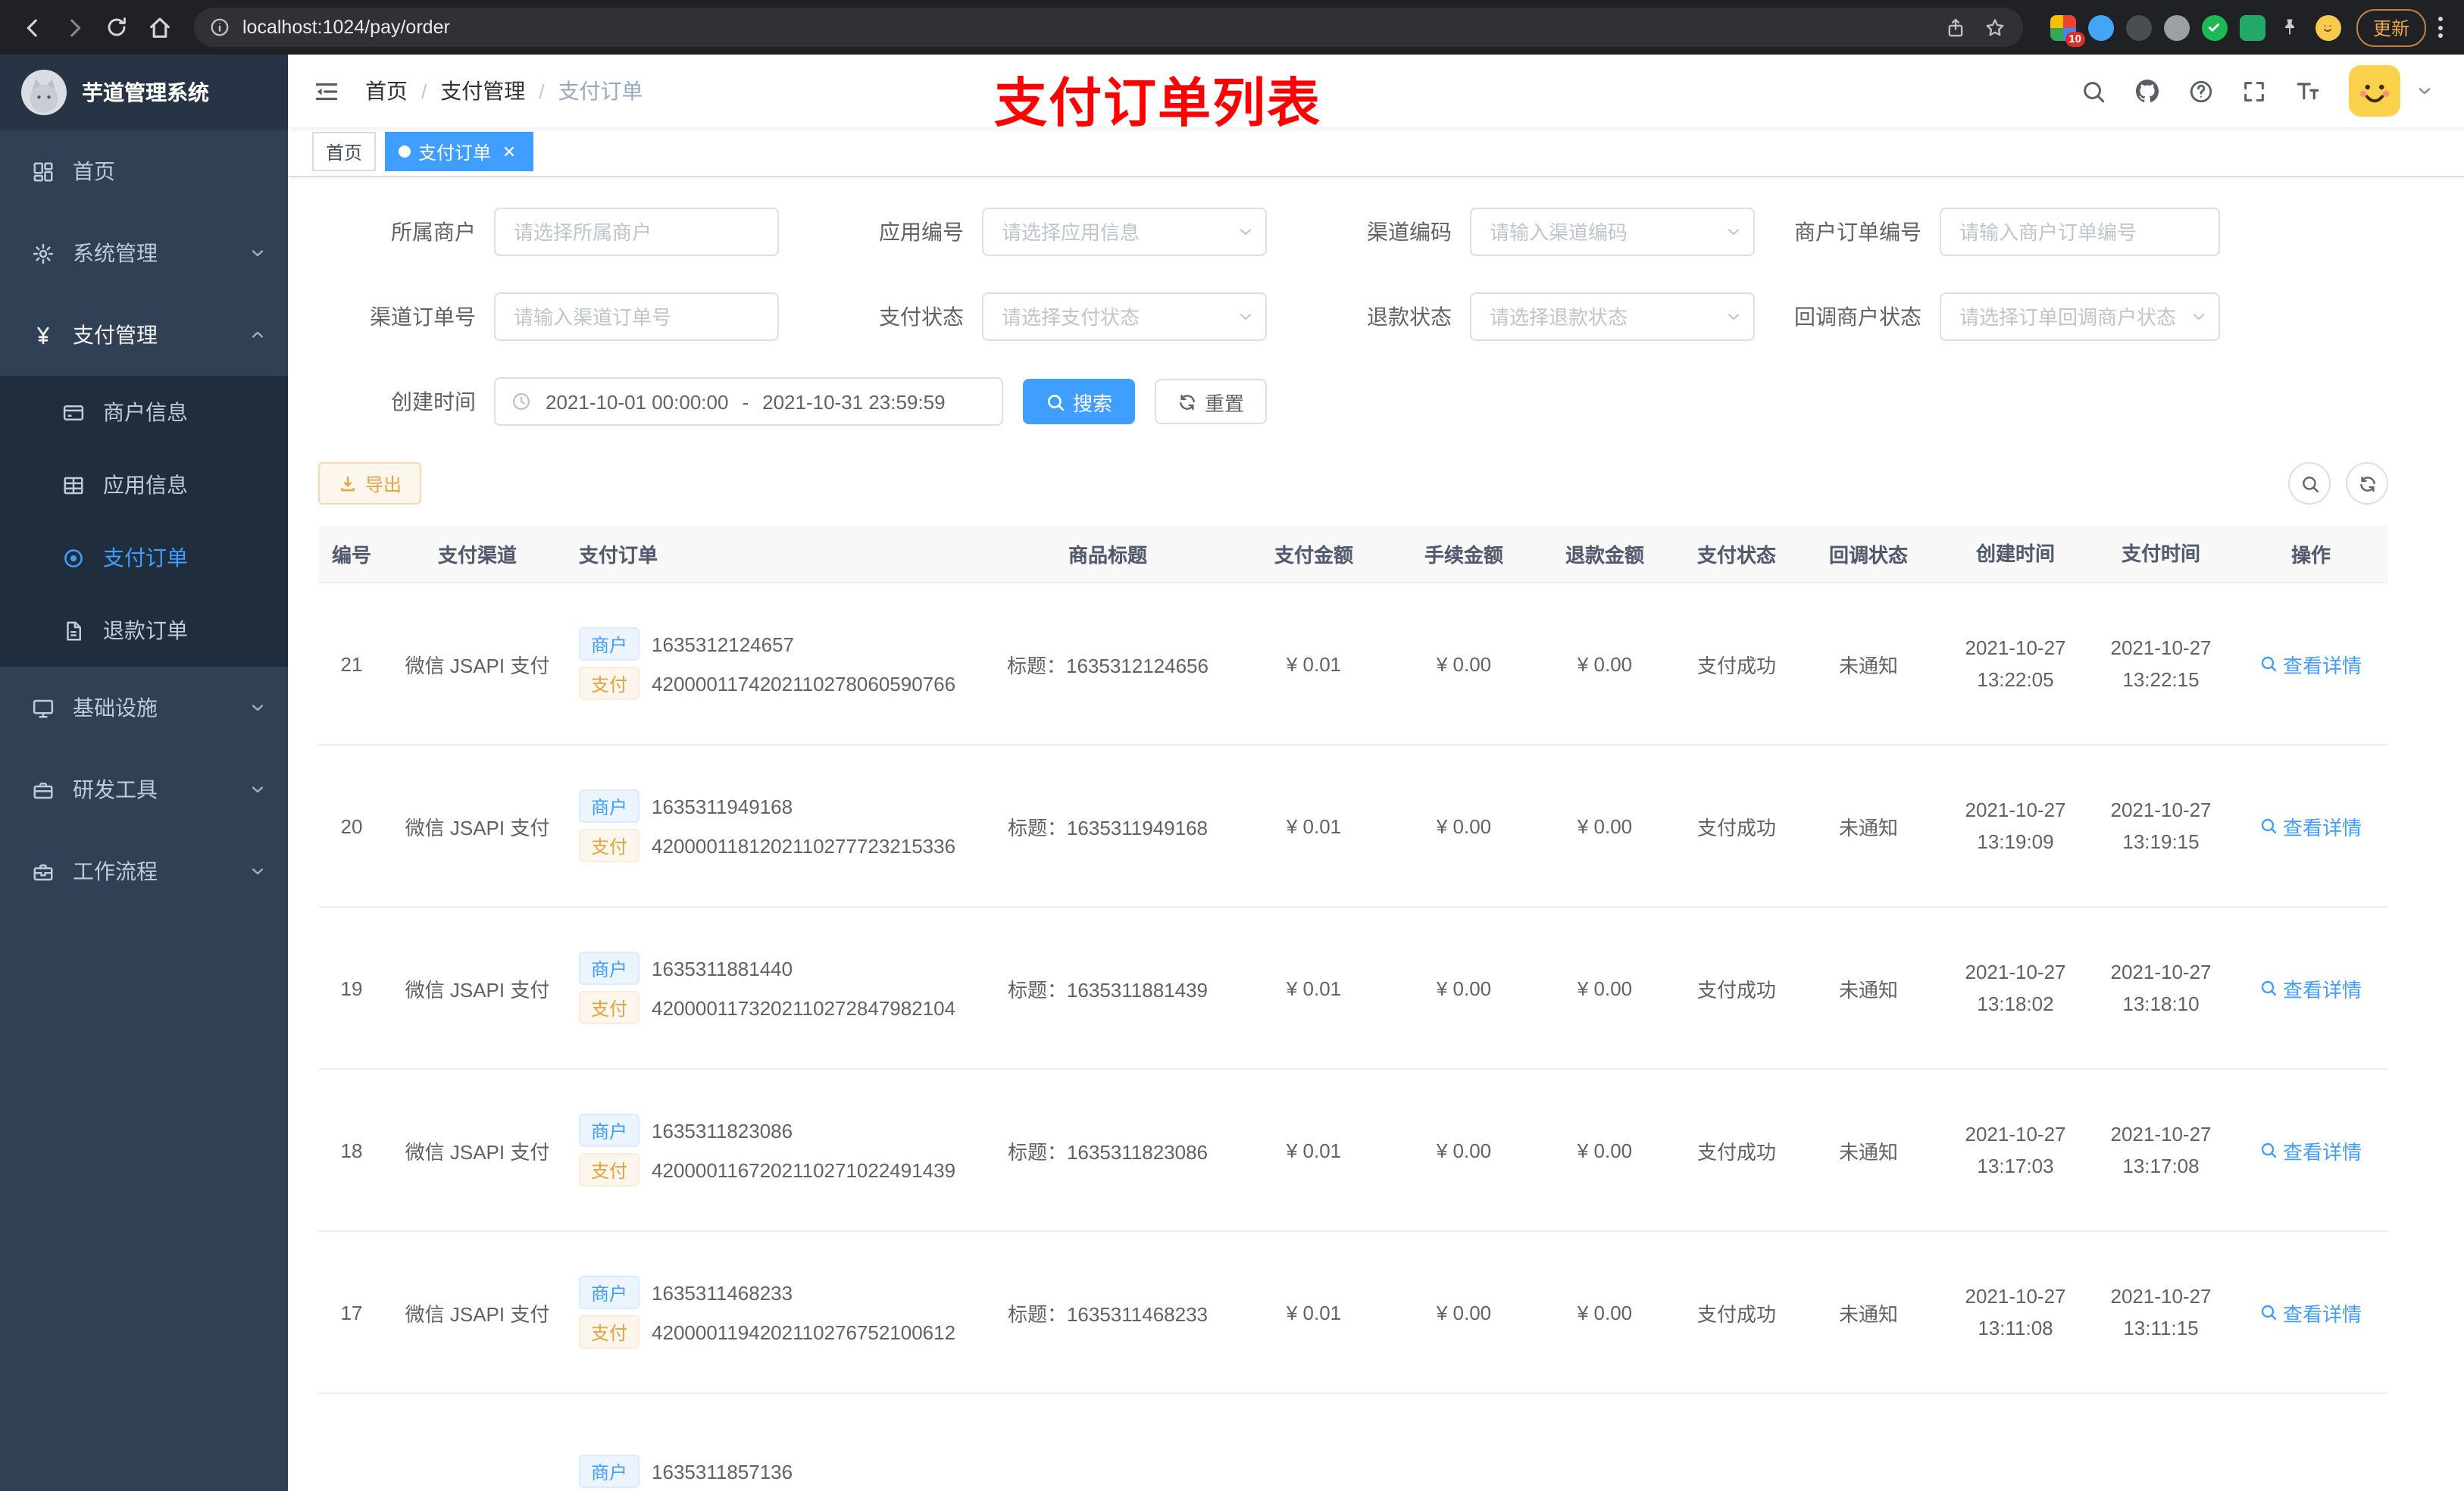 The height and width of the screenshot is (1491, 2464). Describe the element at coordinates (144, 789) in the screenshot. I see `sidebar-item-dev-tools: 研发工具` at that location.